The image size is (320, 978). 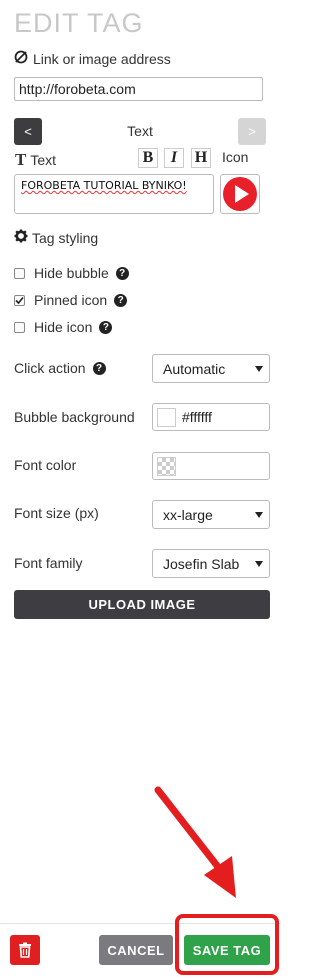 I want to click on font-size-select: xx-large, so click(x=211, y=514).